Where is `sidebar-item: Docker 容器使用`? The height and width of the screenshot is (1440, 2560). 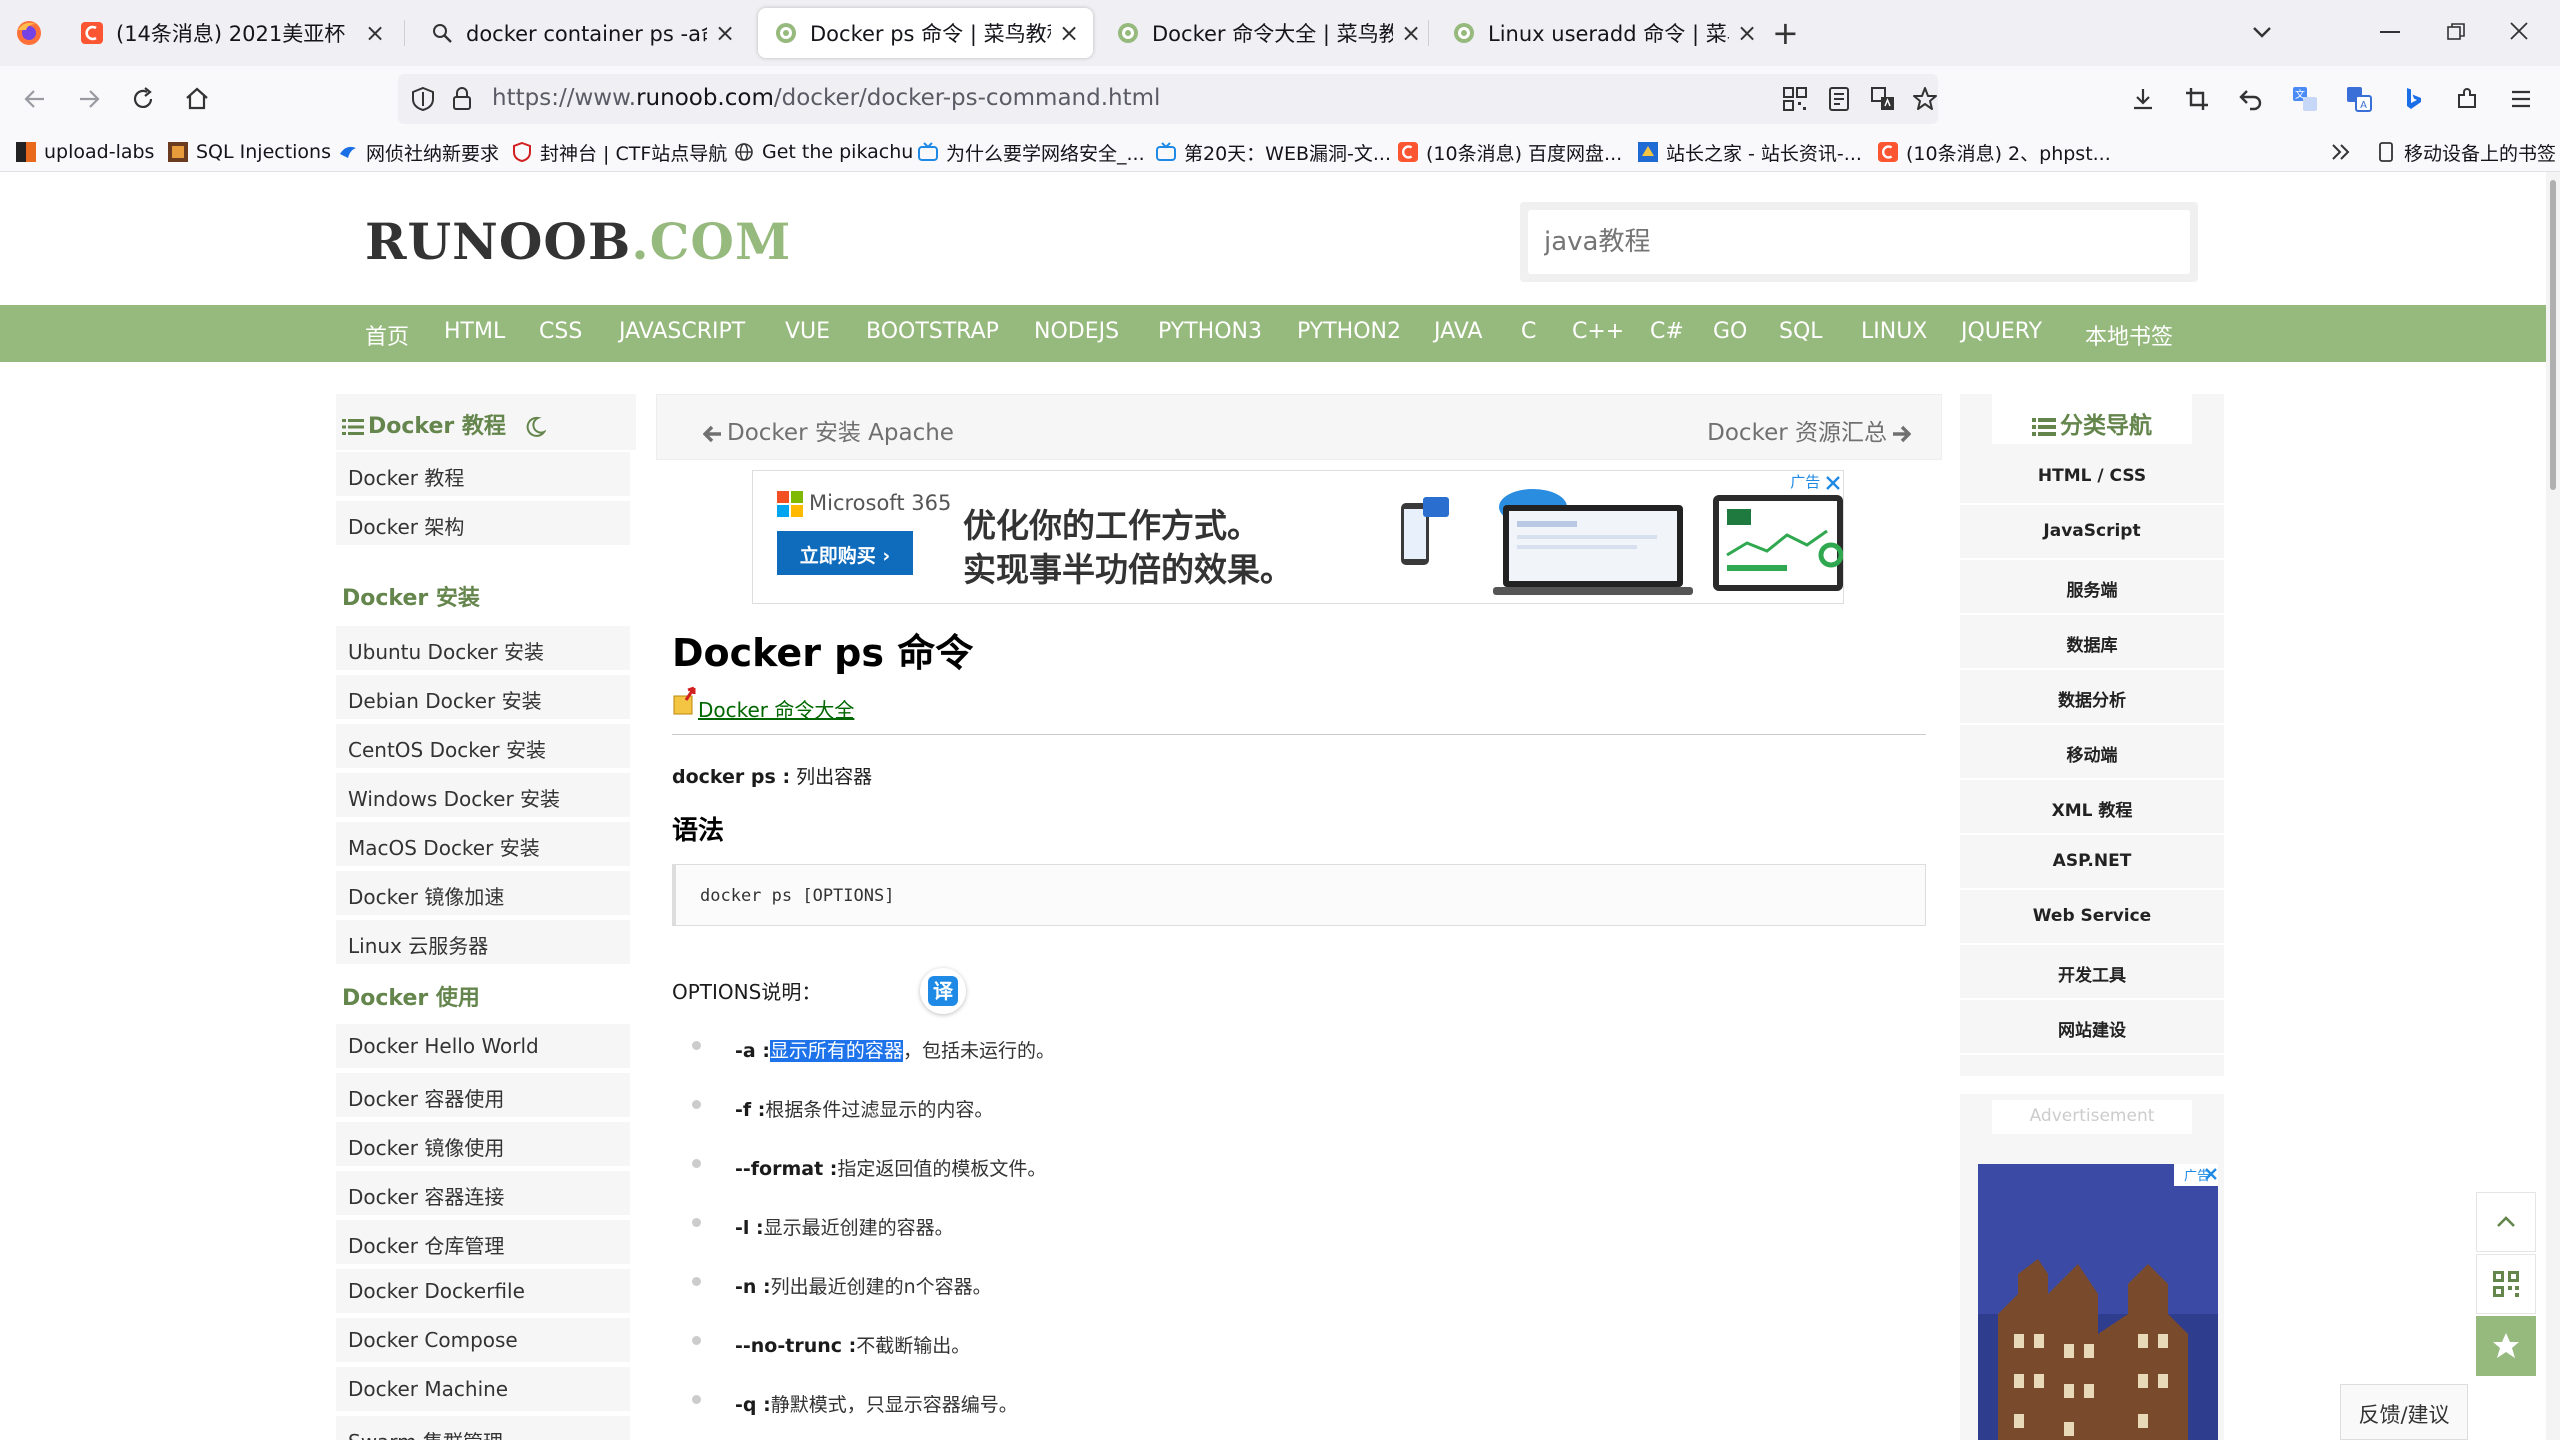 sidebar-item: Docker 容器使用 is located at coordinates (483, 1096).